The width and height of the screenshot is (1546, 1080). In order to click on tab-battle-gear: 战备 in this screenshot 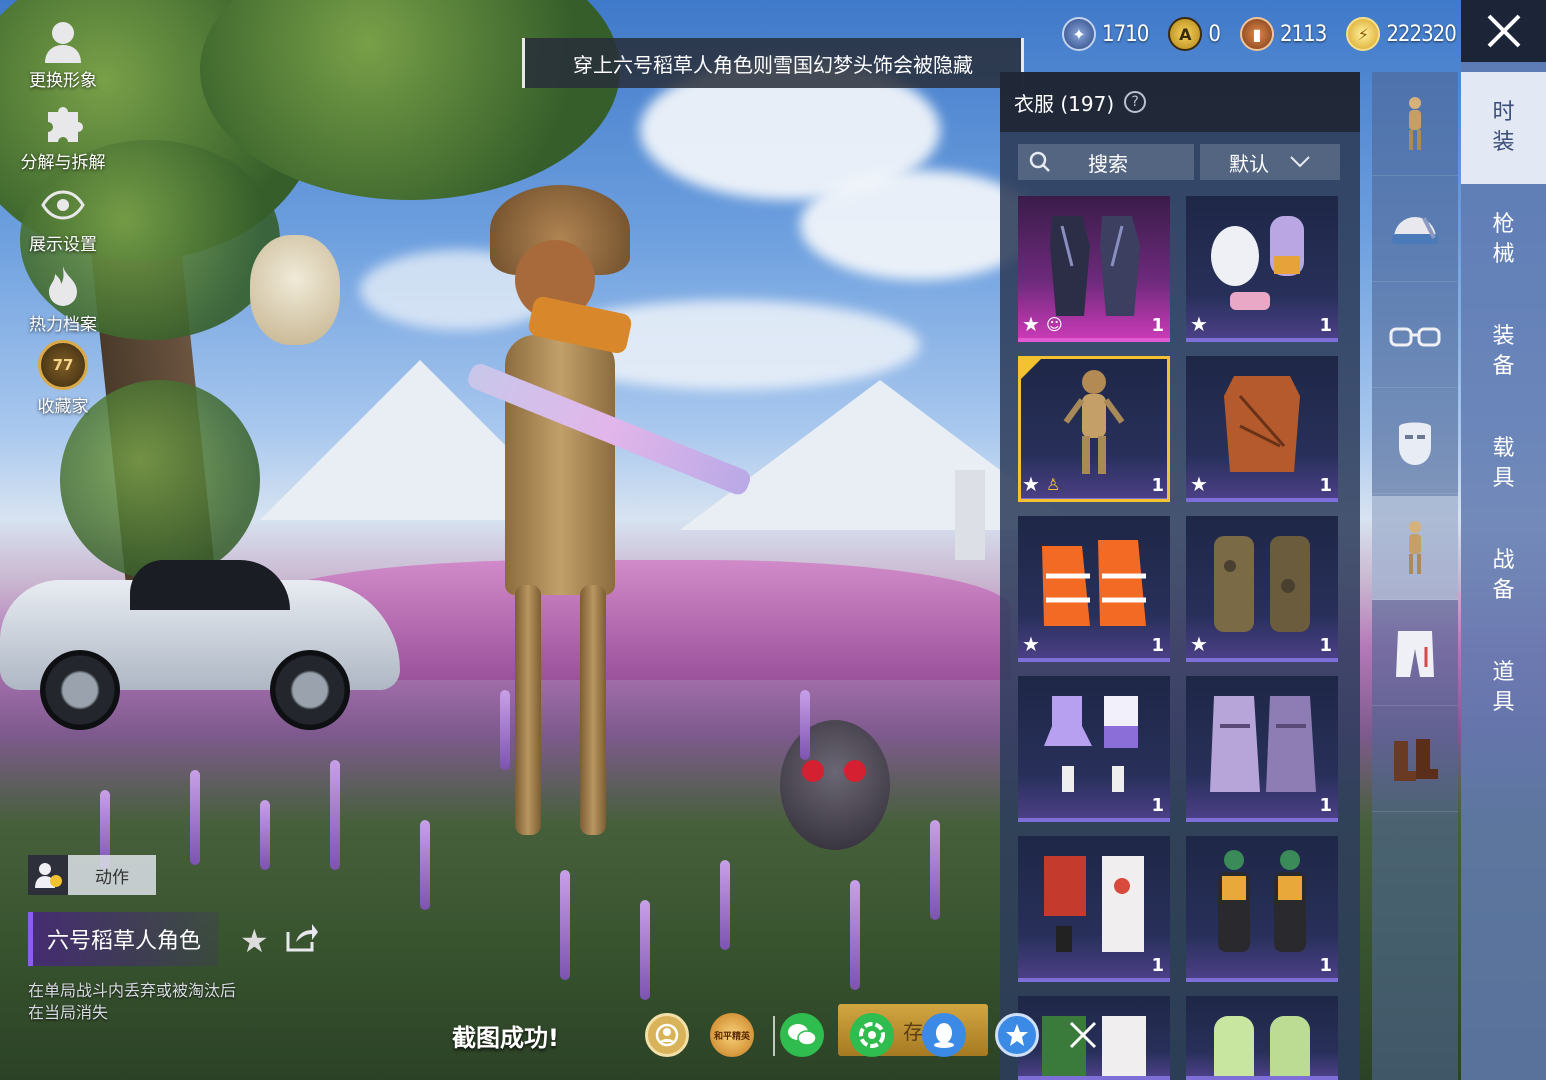, I will do `click(1503, 576)`.